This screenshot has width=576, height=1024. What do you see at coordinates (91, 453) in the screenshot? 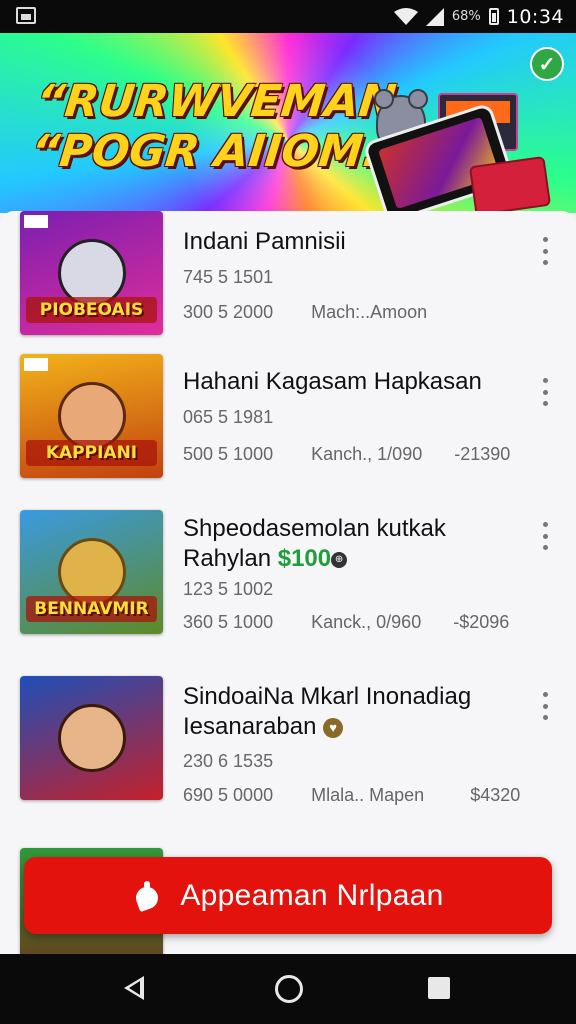
I see `thumb-label: KAPPIANI` at bounding box center [91, 453].